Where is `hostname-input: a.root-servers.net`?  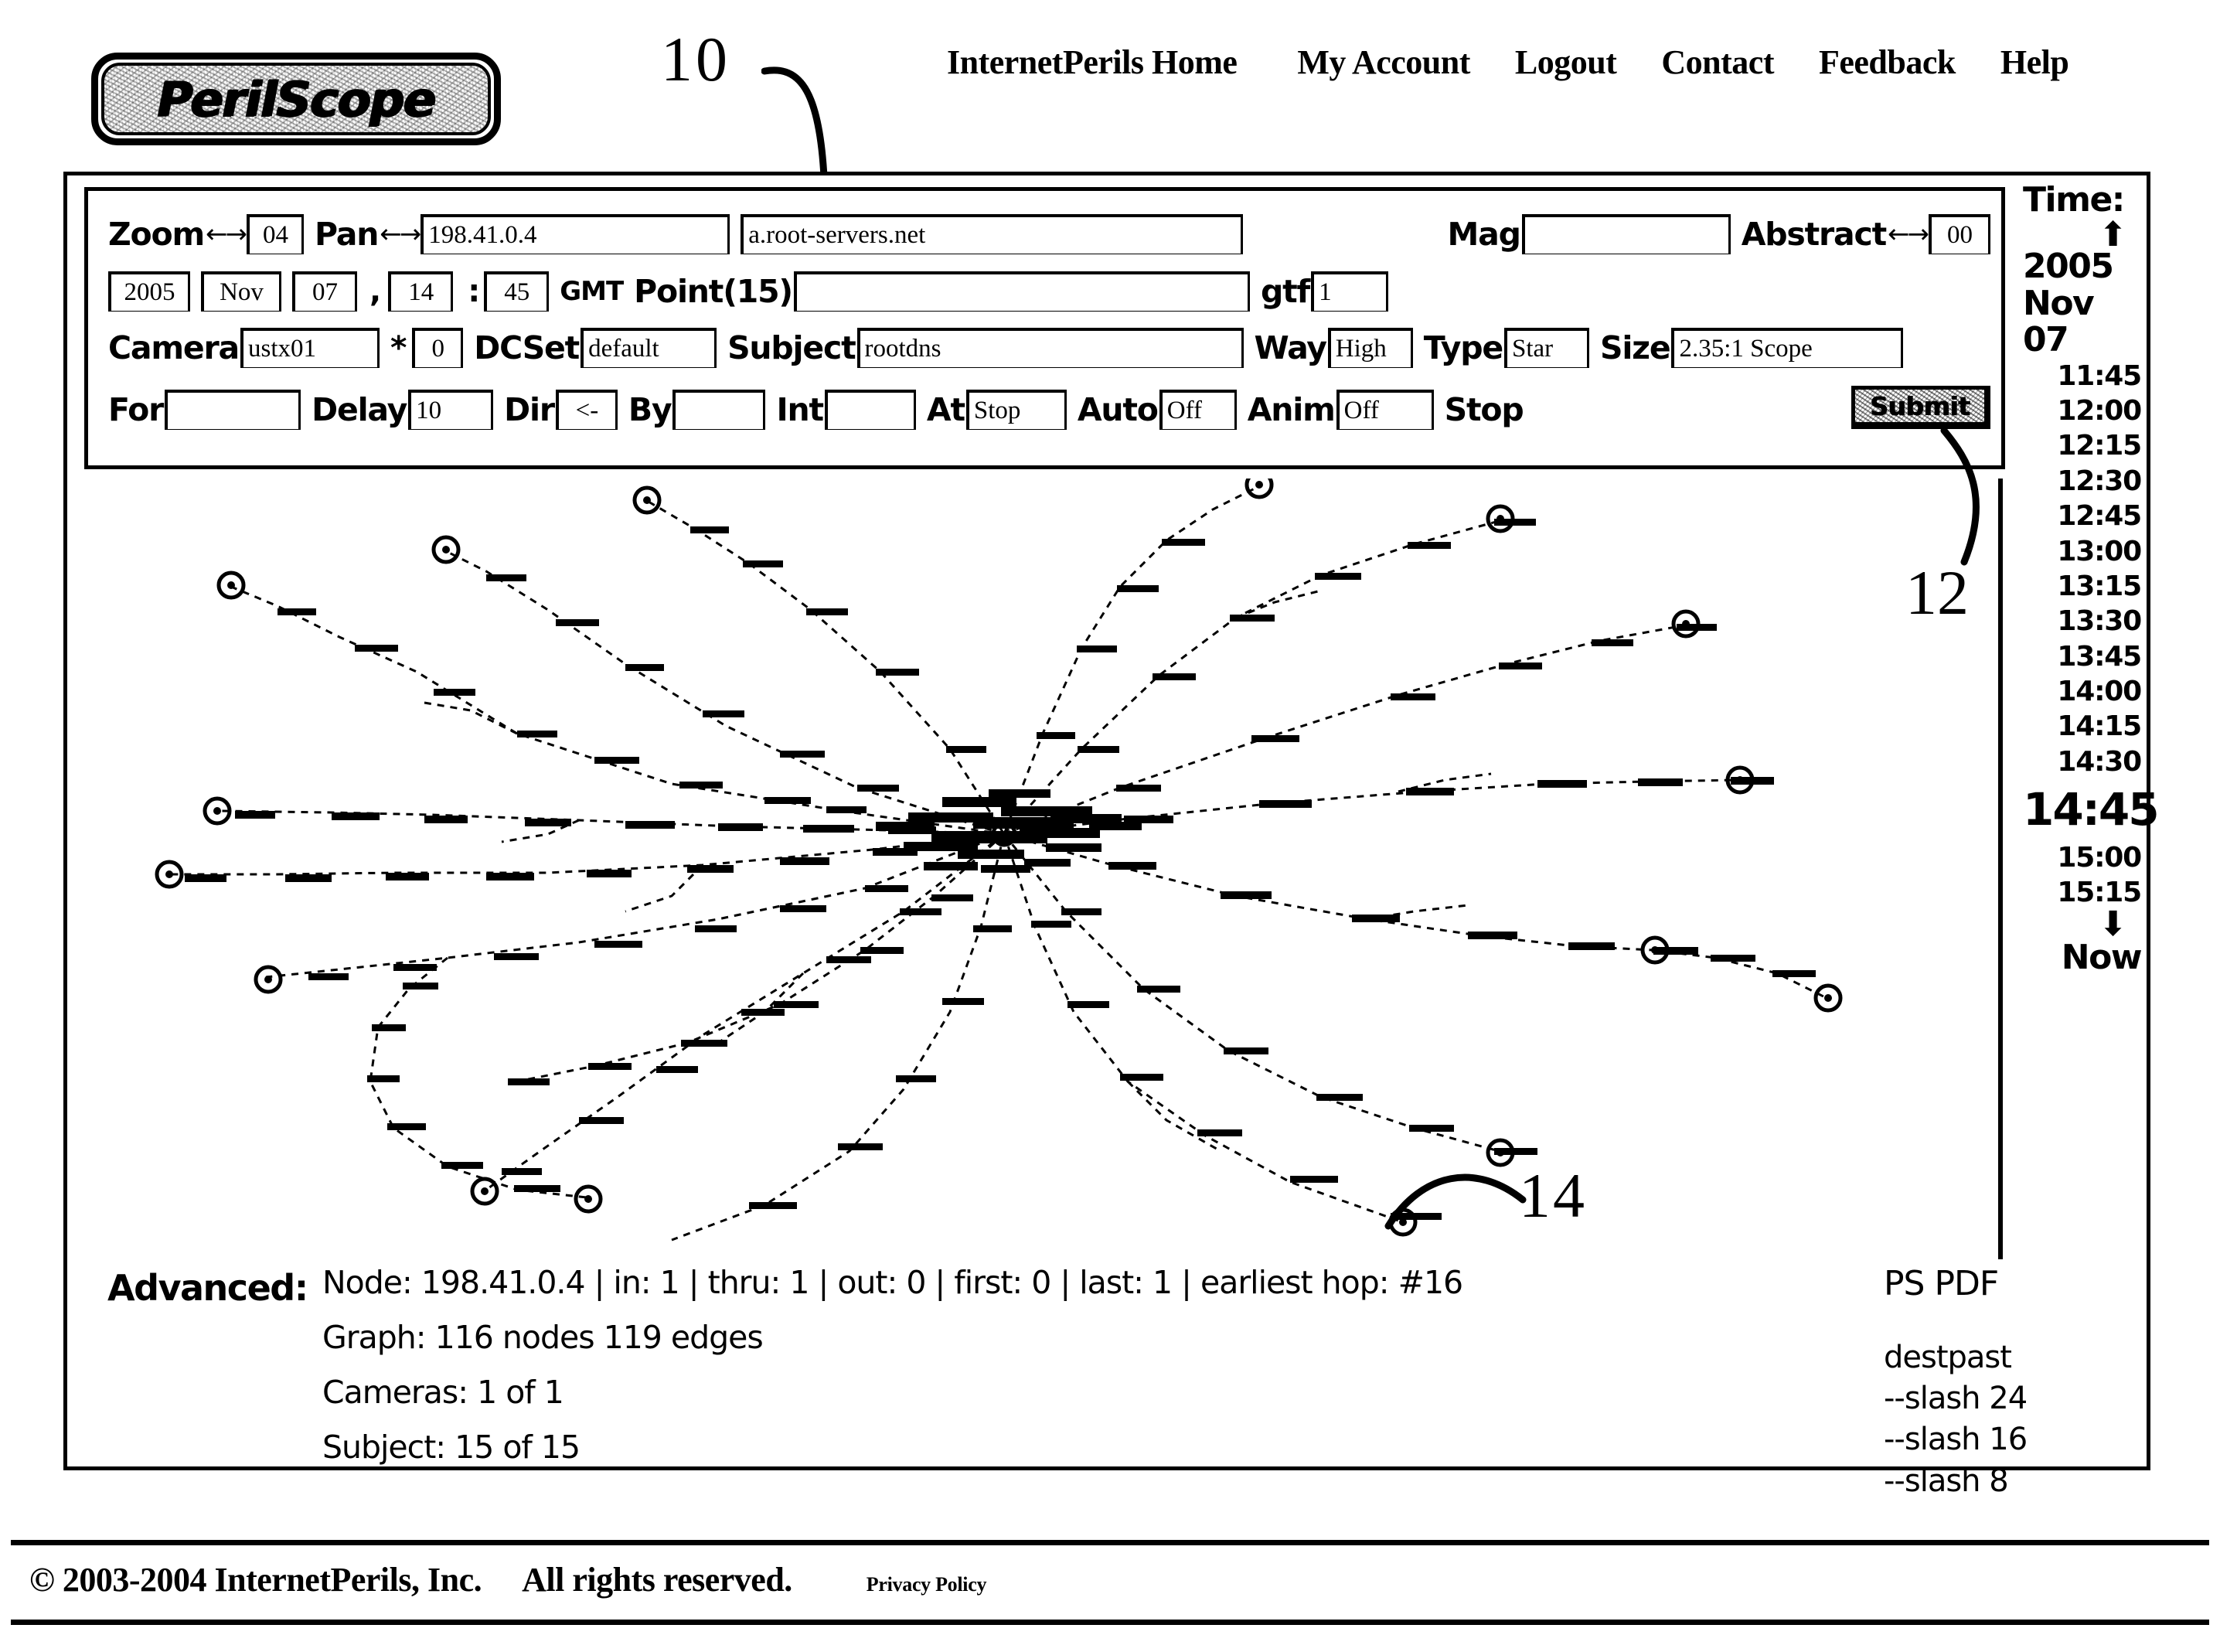 hostname-input: a.root-servers.net is located at coordinates (993, 234).